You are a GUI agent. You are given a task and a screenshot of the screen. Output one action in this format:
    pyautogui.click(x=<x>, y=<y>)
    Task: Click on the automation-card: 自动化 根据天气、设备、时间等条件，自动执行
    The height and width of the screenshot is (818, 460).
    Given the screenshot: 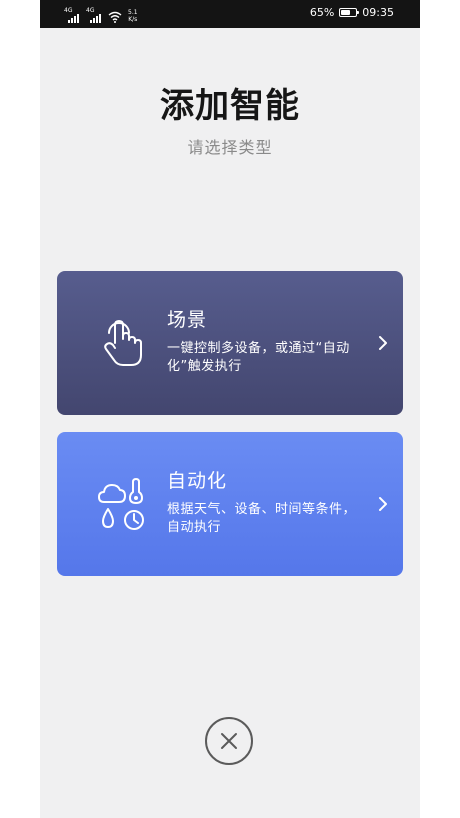 What is the action you would take?
    pyautogui.click(x=230, y=504)
    